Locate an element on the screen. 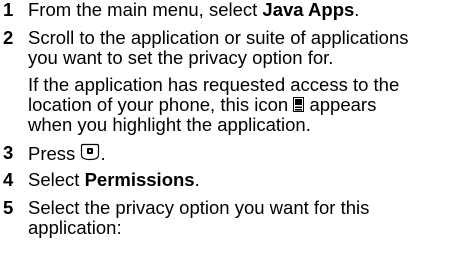 The height and width of the screenshot is (254, 471). step-4-text-post: . is located at coordinates (197, 179).